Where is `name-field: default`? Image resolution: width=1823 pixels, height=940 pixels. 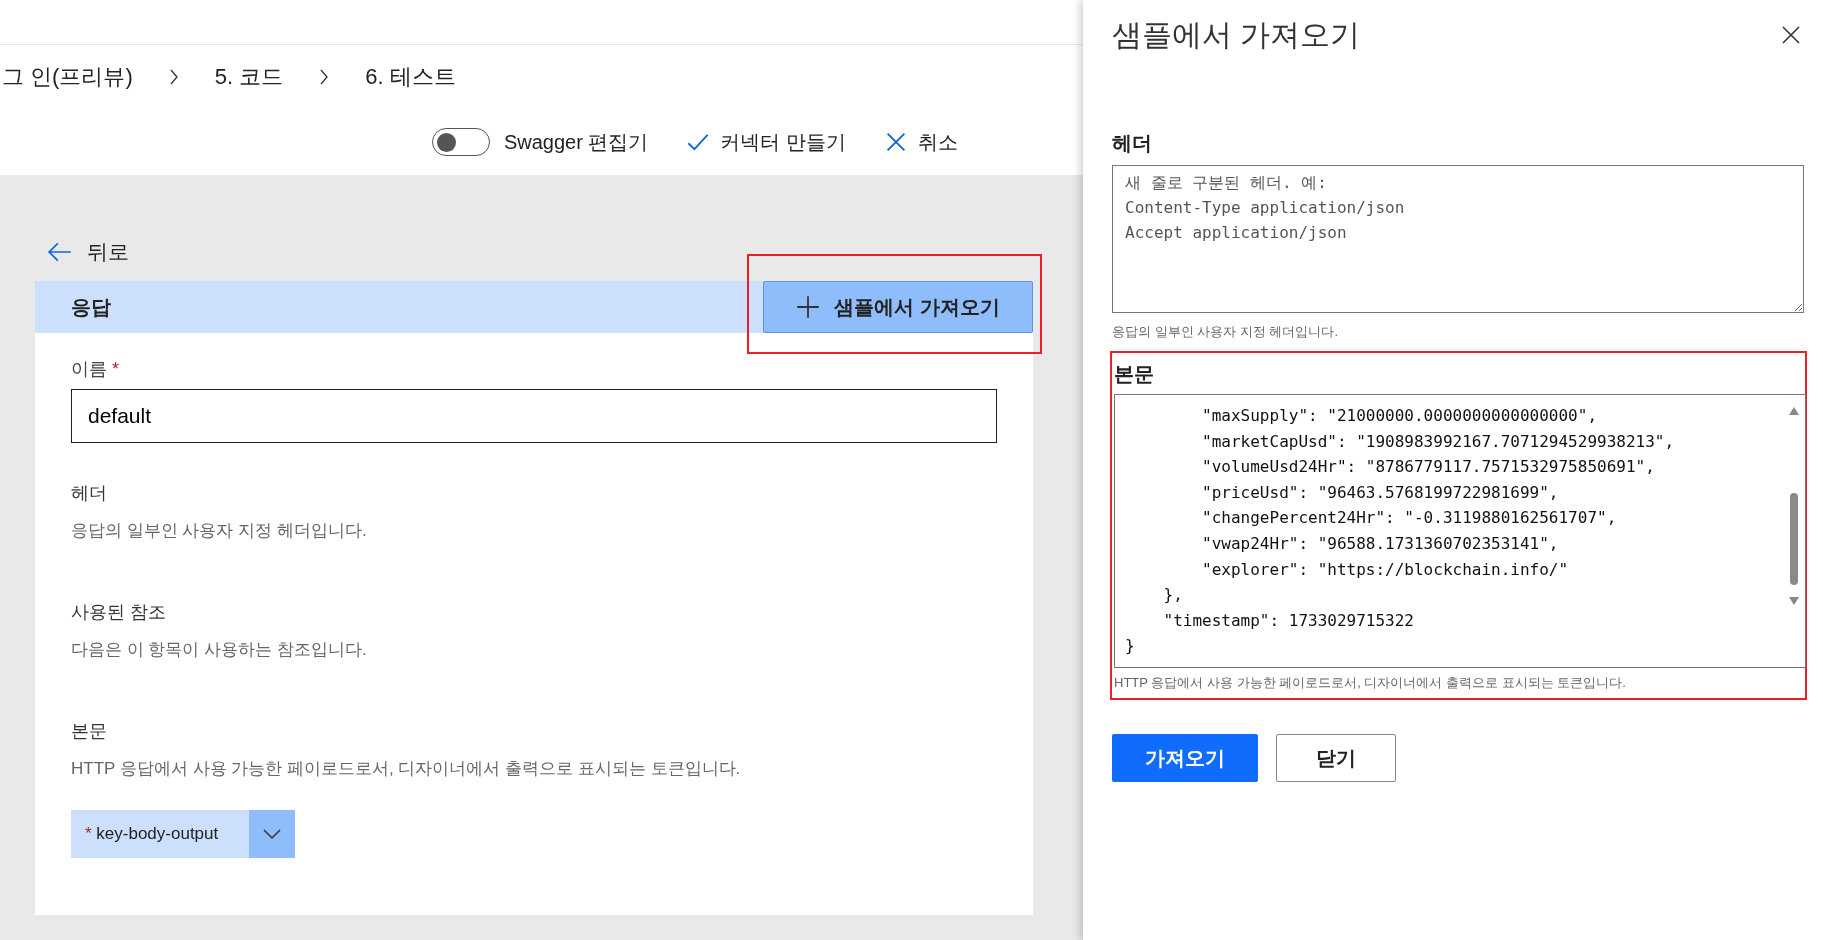 name-field: default is located at coordinates (534, 416).